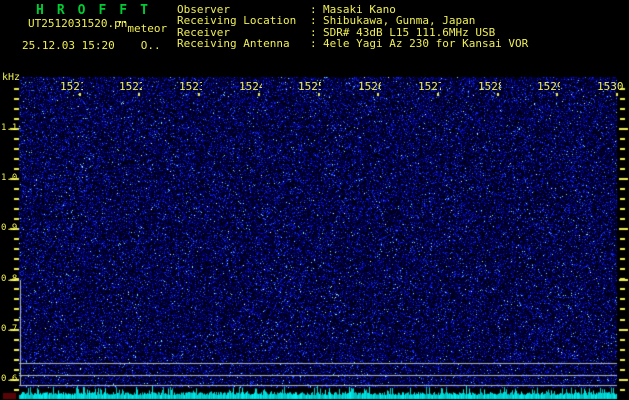 This screenshot has width=629, height=400. Describe the element at coordinates (130, 86) in the screenshot. I see `x-tick-label: 1522` at that location.